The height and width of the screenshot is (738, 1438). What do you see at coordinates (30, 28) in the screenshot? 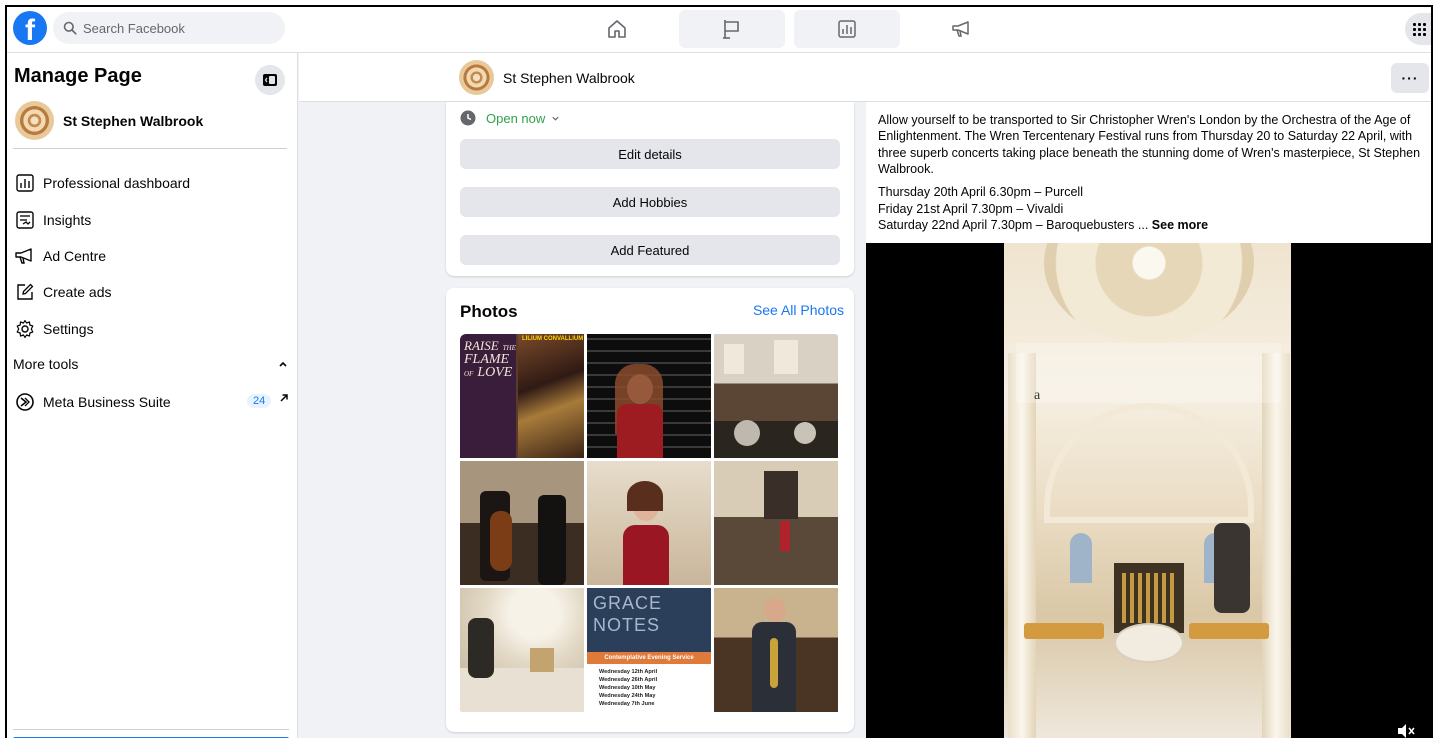
I see `facebook-logo-icon: f` at bounding box center [30, 28].